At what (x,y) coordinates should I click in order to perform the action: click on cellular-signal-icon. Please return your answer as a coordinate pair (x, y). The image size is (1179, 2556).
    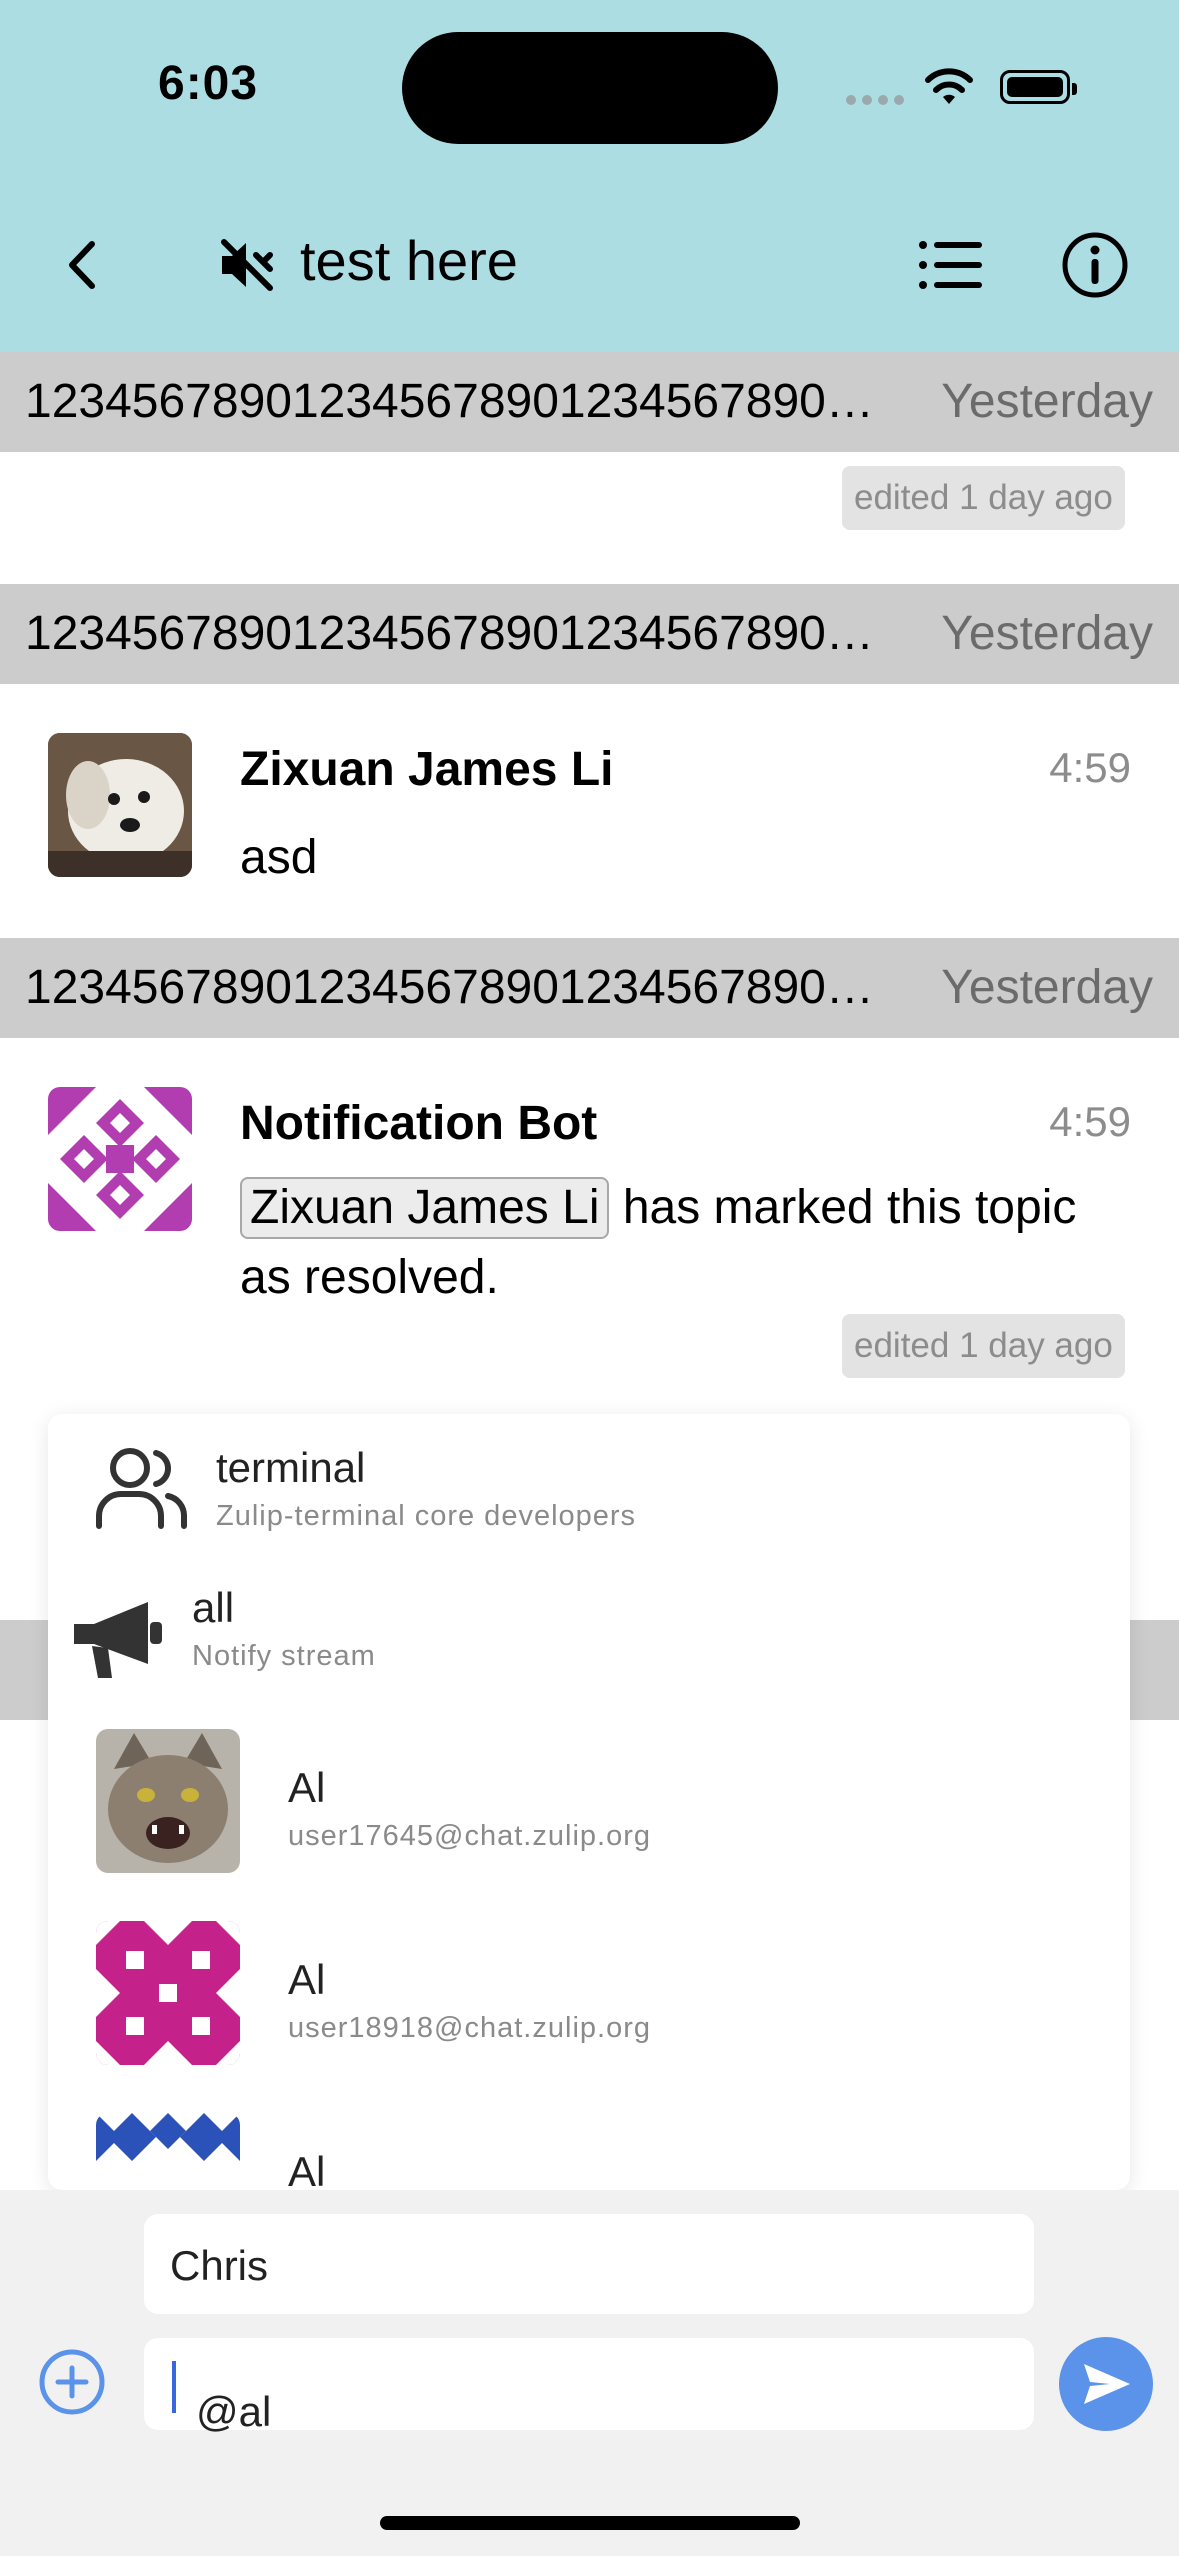
    Looking at the image, I should click on (878, 101).